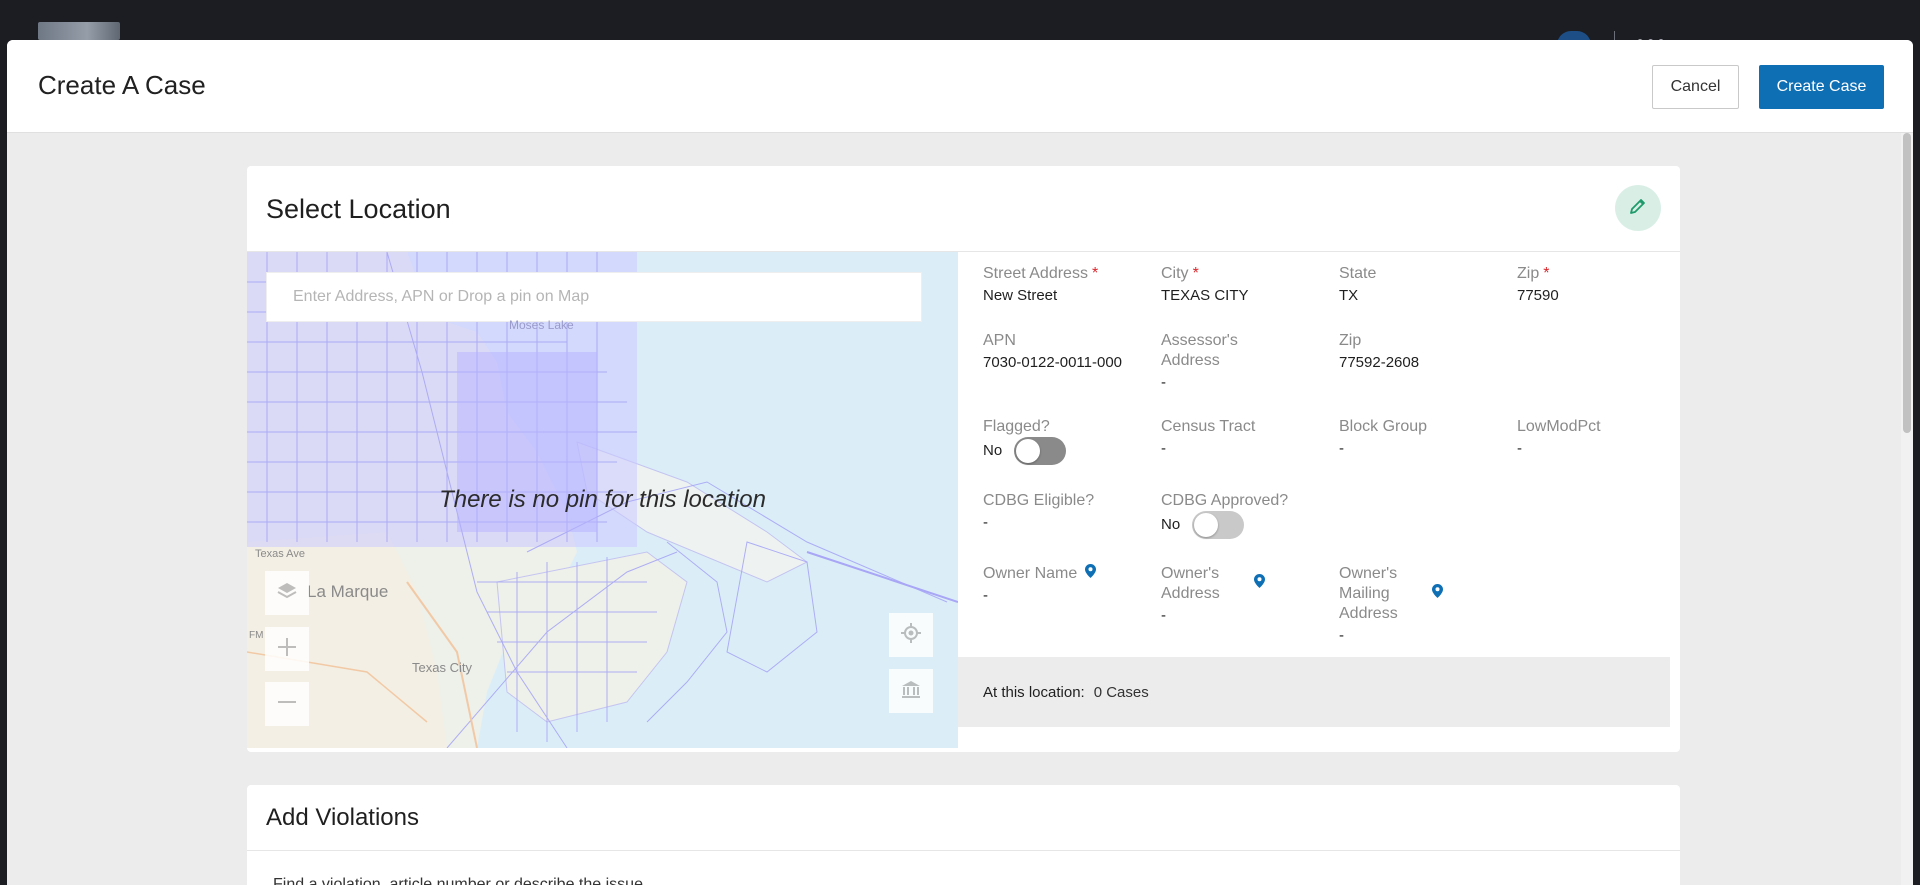 The height and width of the screenshot is (885, 1920). What do you see at coordinates (985, 522) in the screenshot?
I see `cdbg-eligible-value: -` at bounding box center [985, 522].